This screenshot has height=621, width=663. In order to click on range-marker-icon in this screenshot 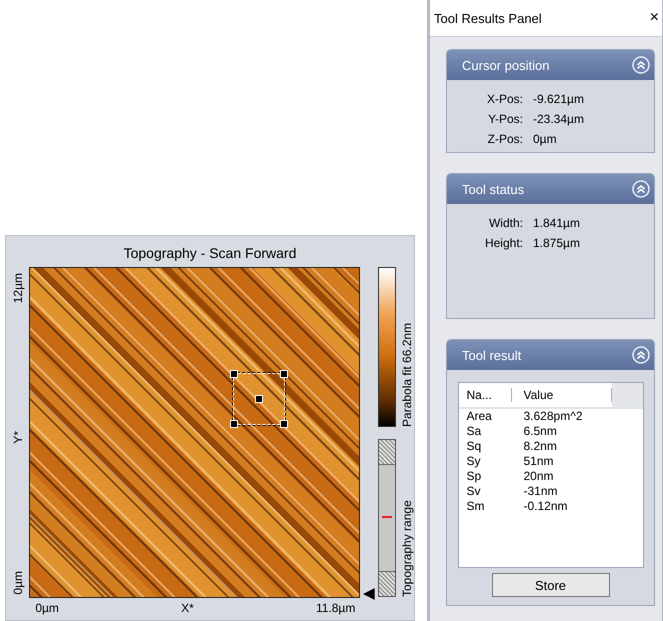, I will do `click(369, 594)`.